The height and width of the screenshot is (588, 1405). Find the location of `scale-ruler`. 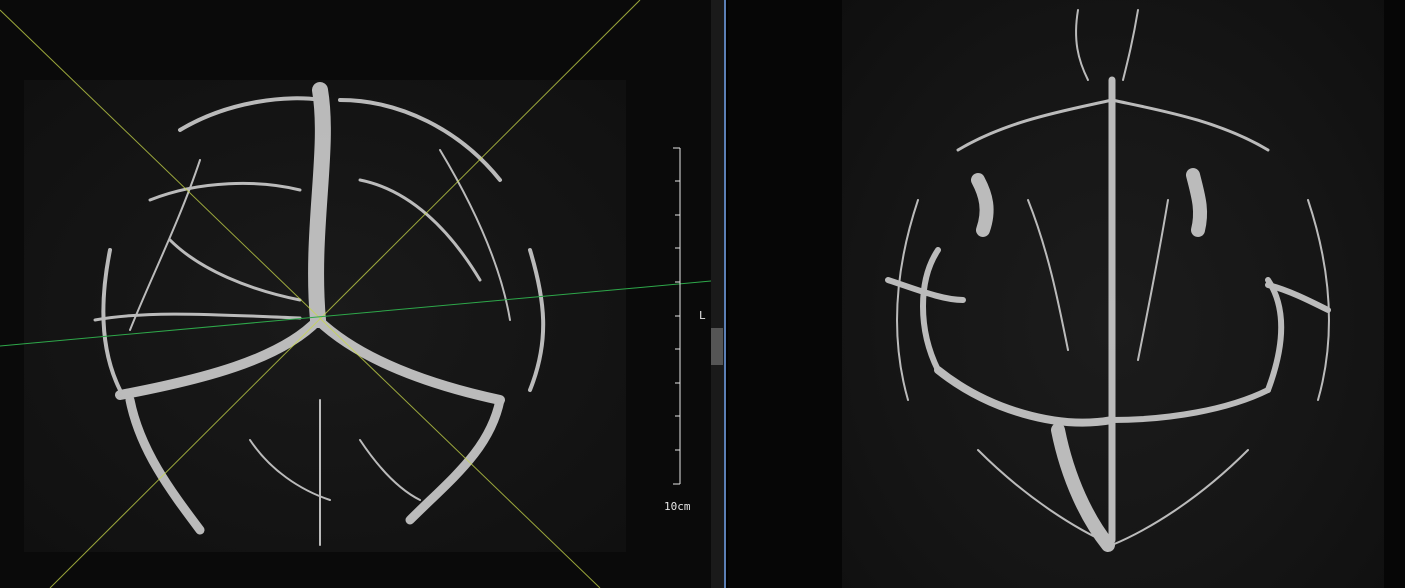

scale-ruler is located at coordinates (677, 316).